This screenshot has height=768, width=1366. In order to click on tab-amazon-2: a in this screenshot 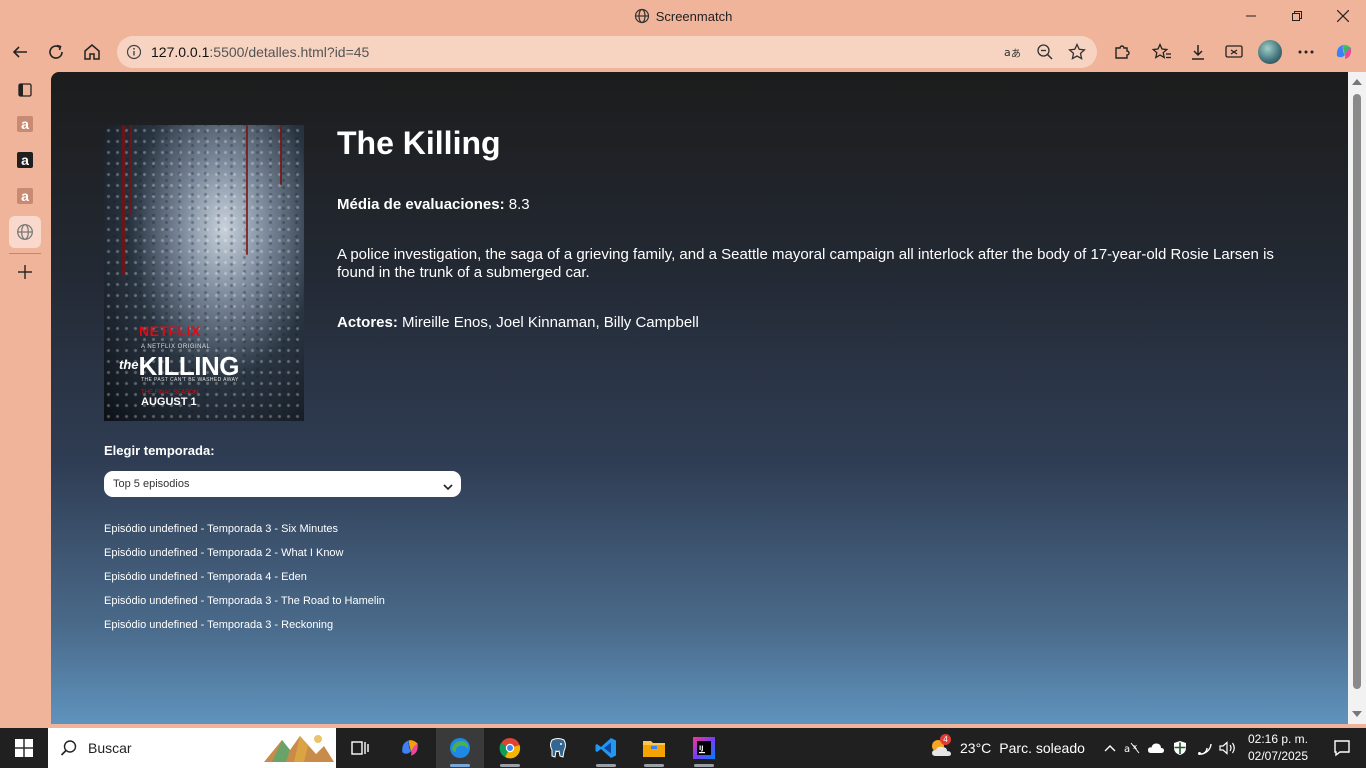, I will do `click(25, 160)`.